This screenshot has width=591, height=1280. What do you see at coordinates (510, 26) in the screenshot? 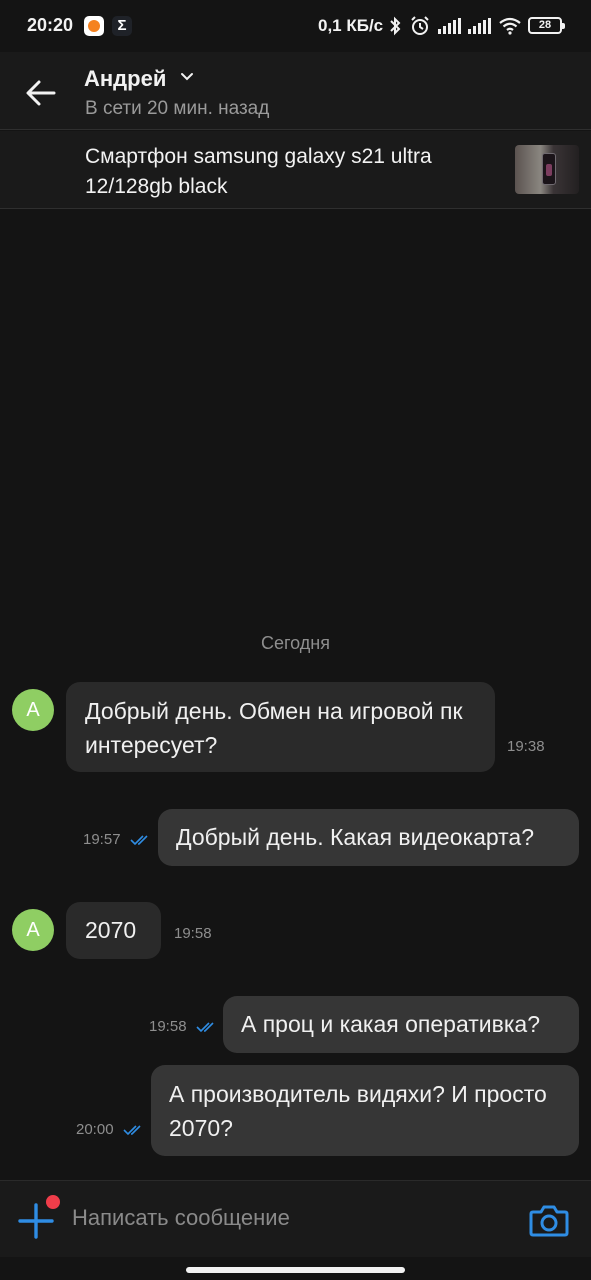
I see `wifi-icon` at bounding box center [510, 26].